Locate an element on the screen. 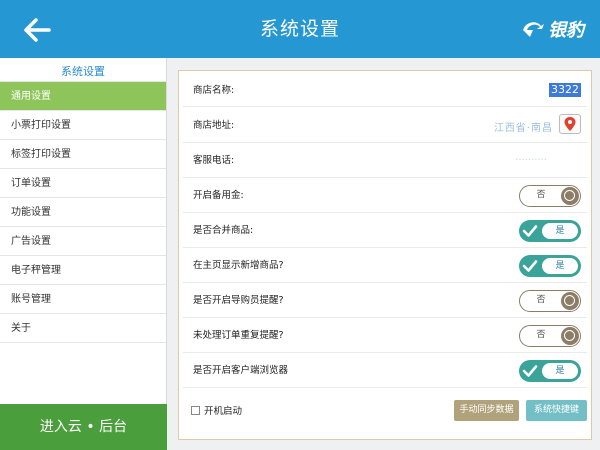 This screenshot has width=600, height=450. merge-items-row: 是否合并商品: 是 is located at coordinates (385, 230).